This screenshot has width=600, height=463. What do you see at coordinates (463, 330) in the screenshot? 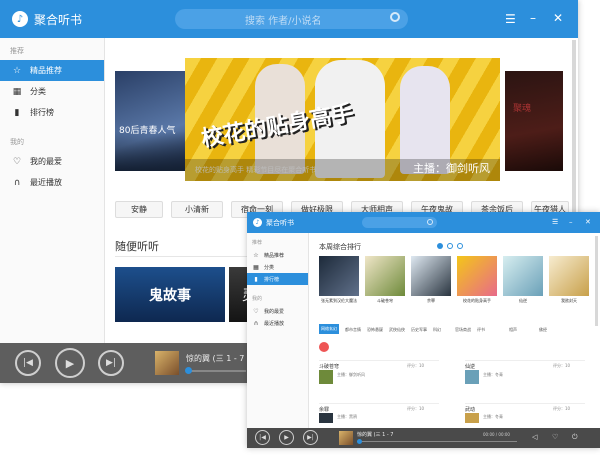
I see `category-tab: 官场商战` at bounding box center [463, 330].